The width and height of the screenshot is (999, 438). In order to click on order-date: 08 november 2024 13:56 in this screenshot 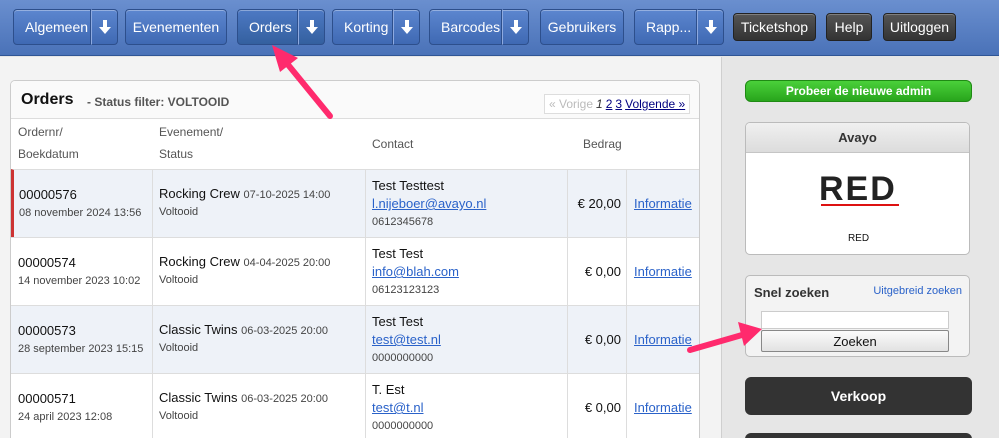, I will do `click(80, 213)`.